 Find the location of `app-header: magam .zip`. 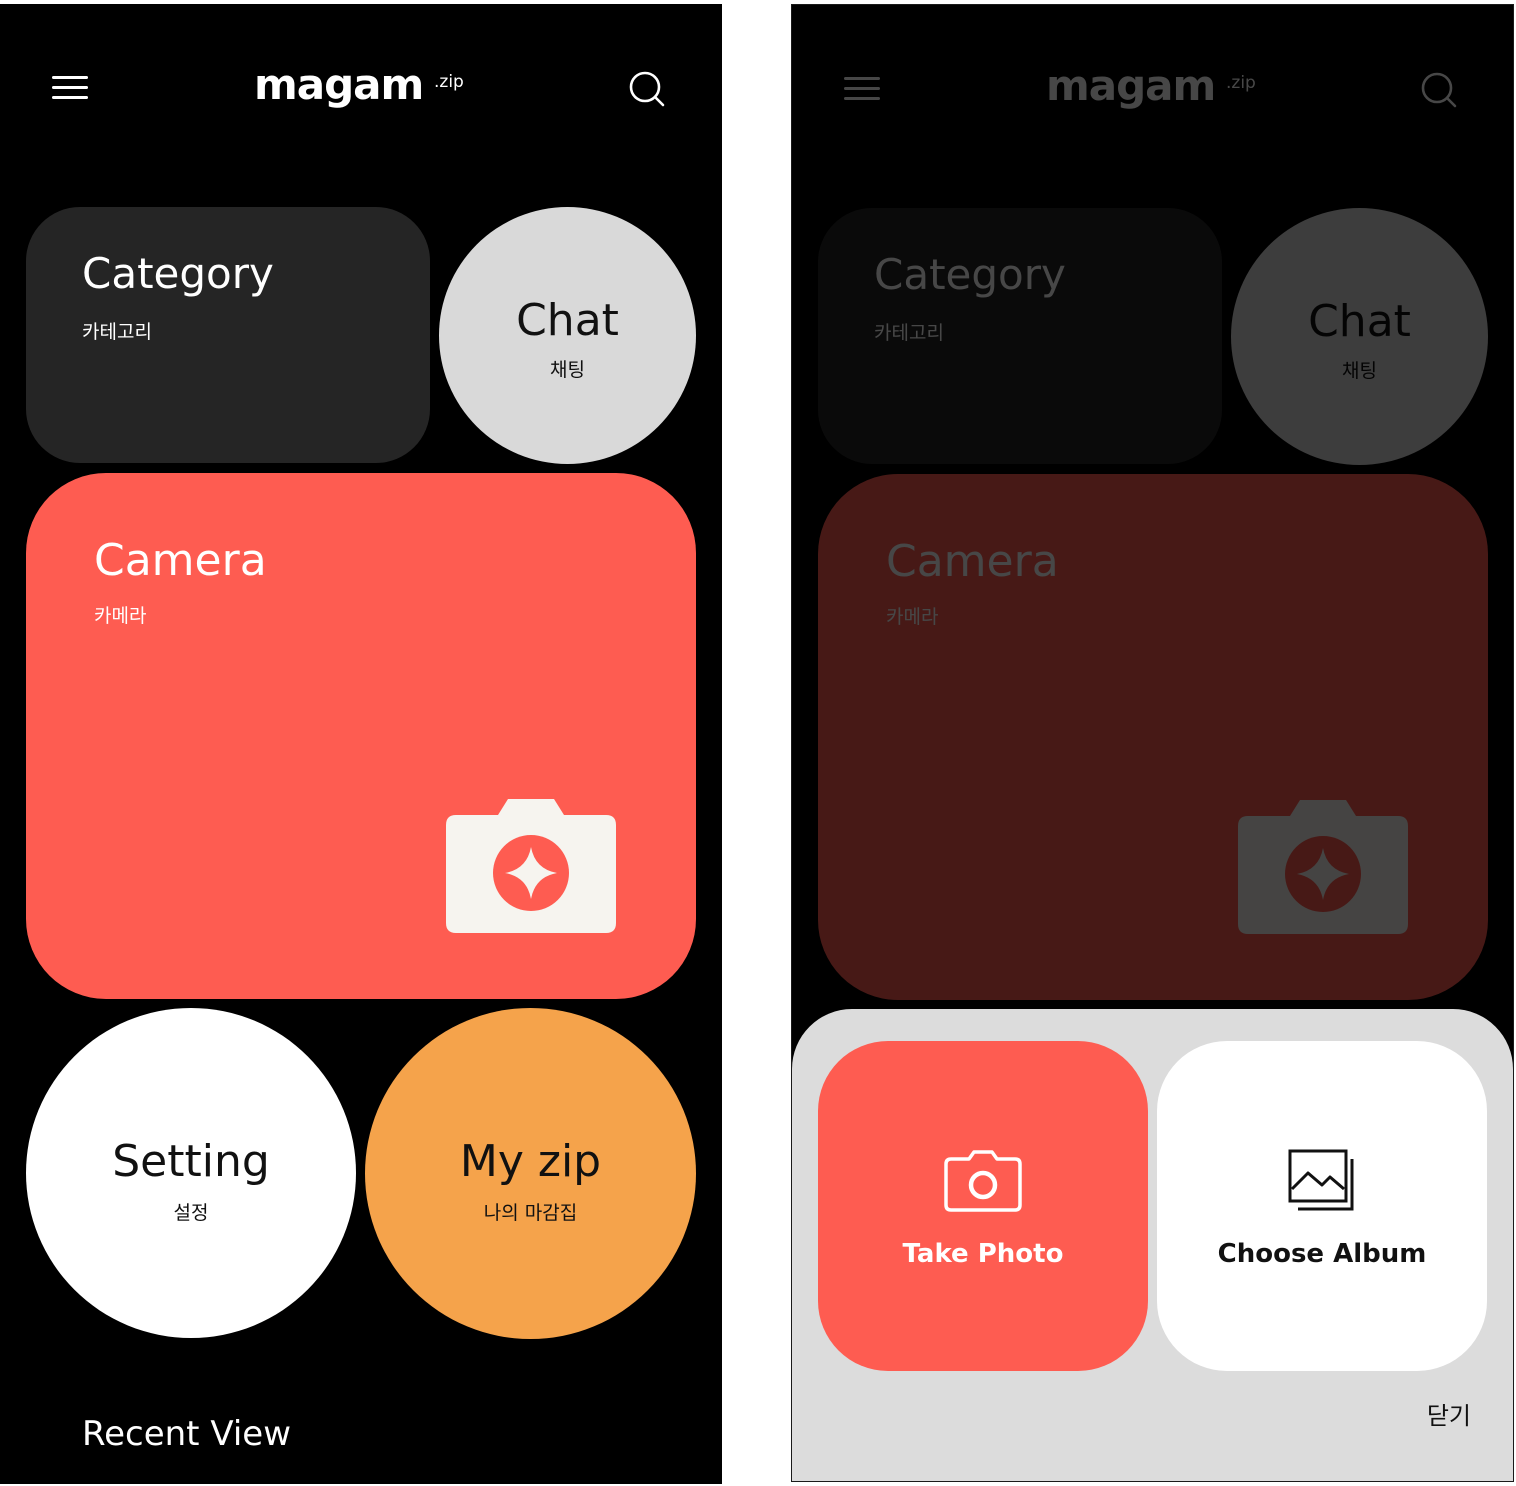

app-header: magam .zip is located at coordinates (361, 89).